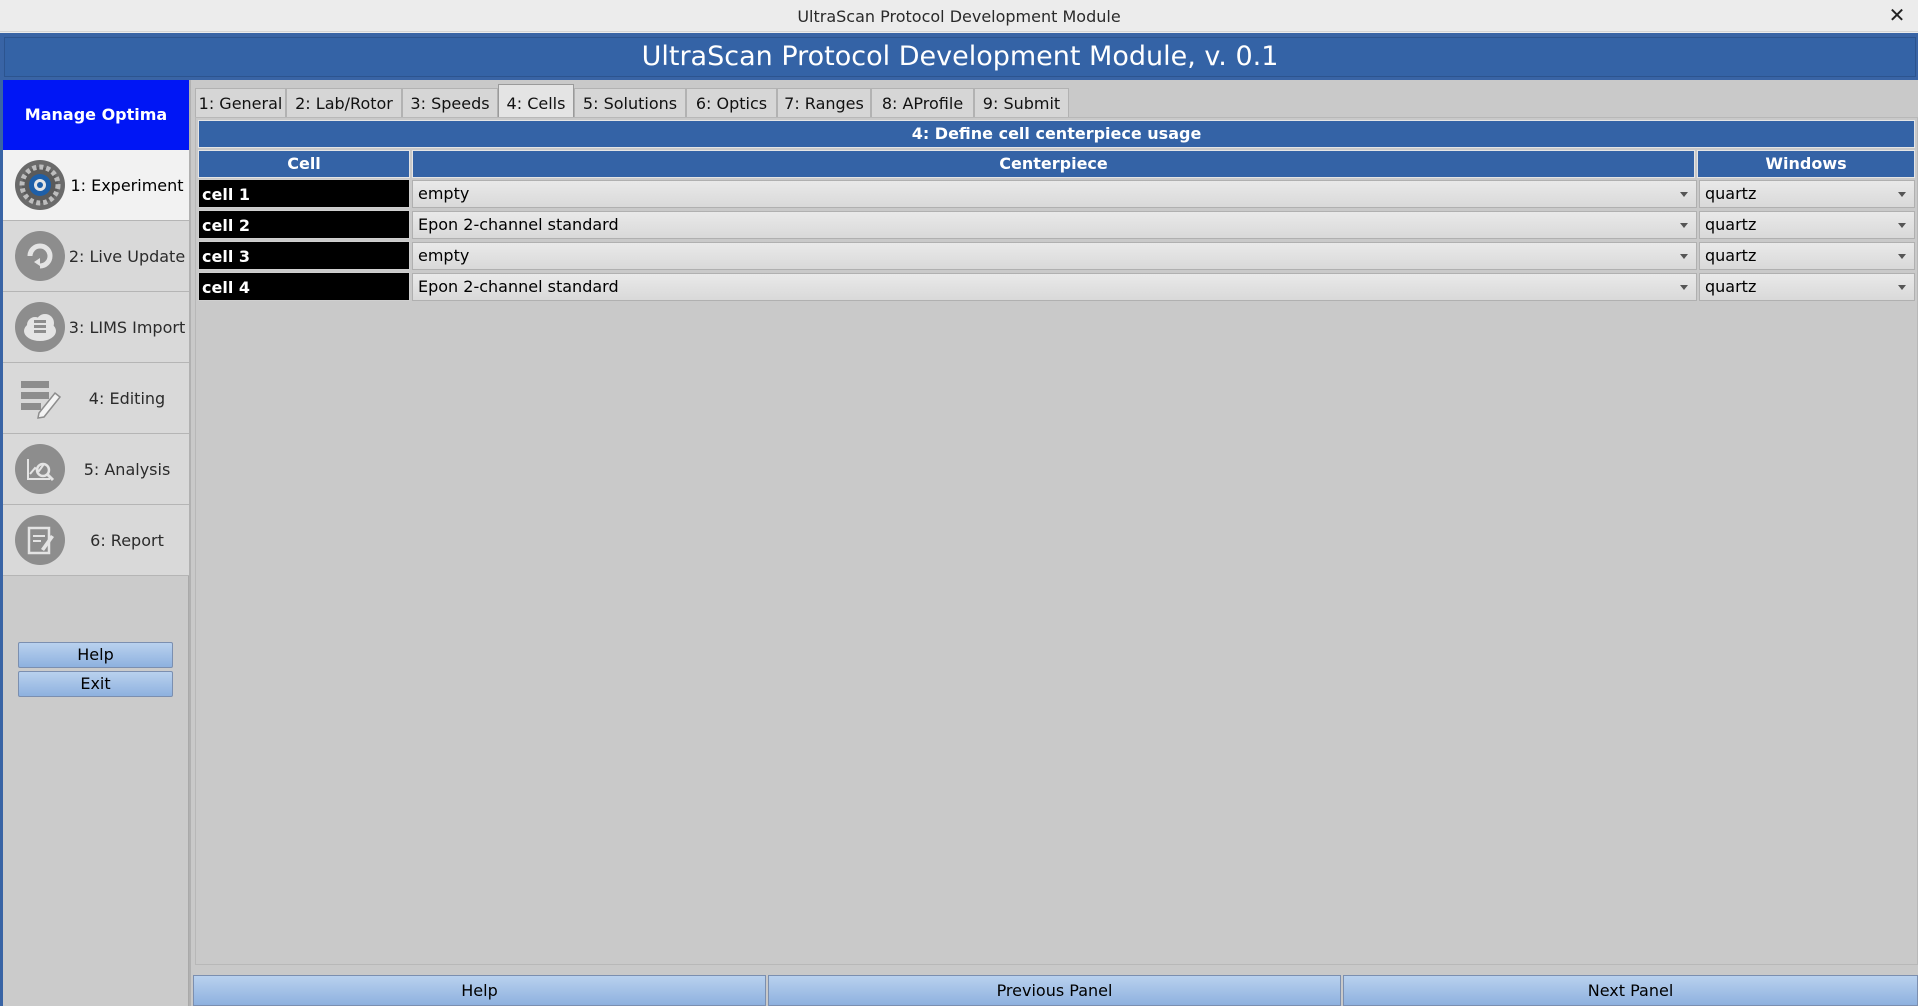 The height and width of the screenshot is (1006, 1918). I want to click on cell-name: cell 3, so click(304, 255).